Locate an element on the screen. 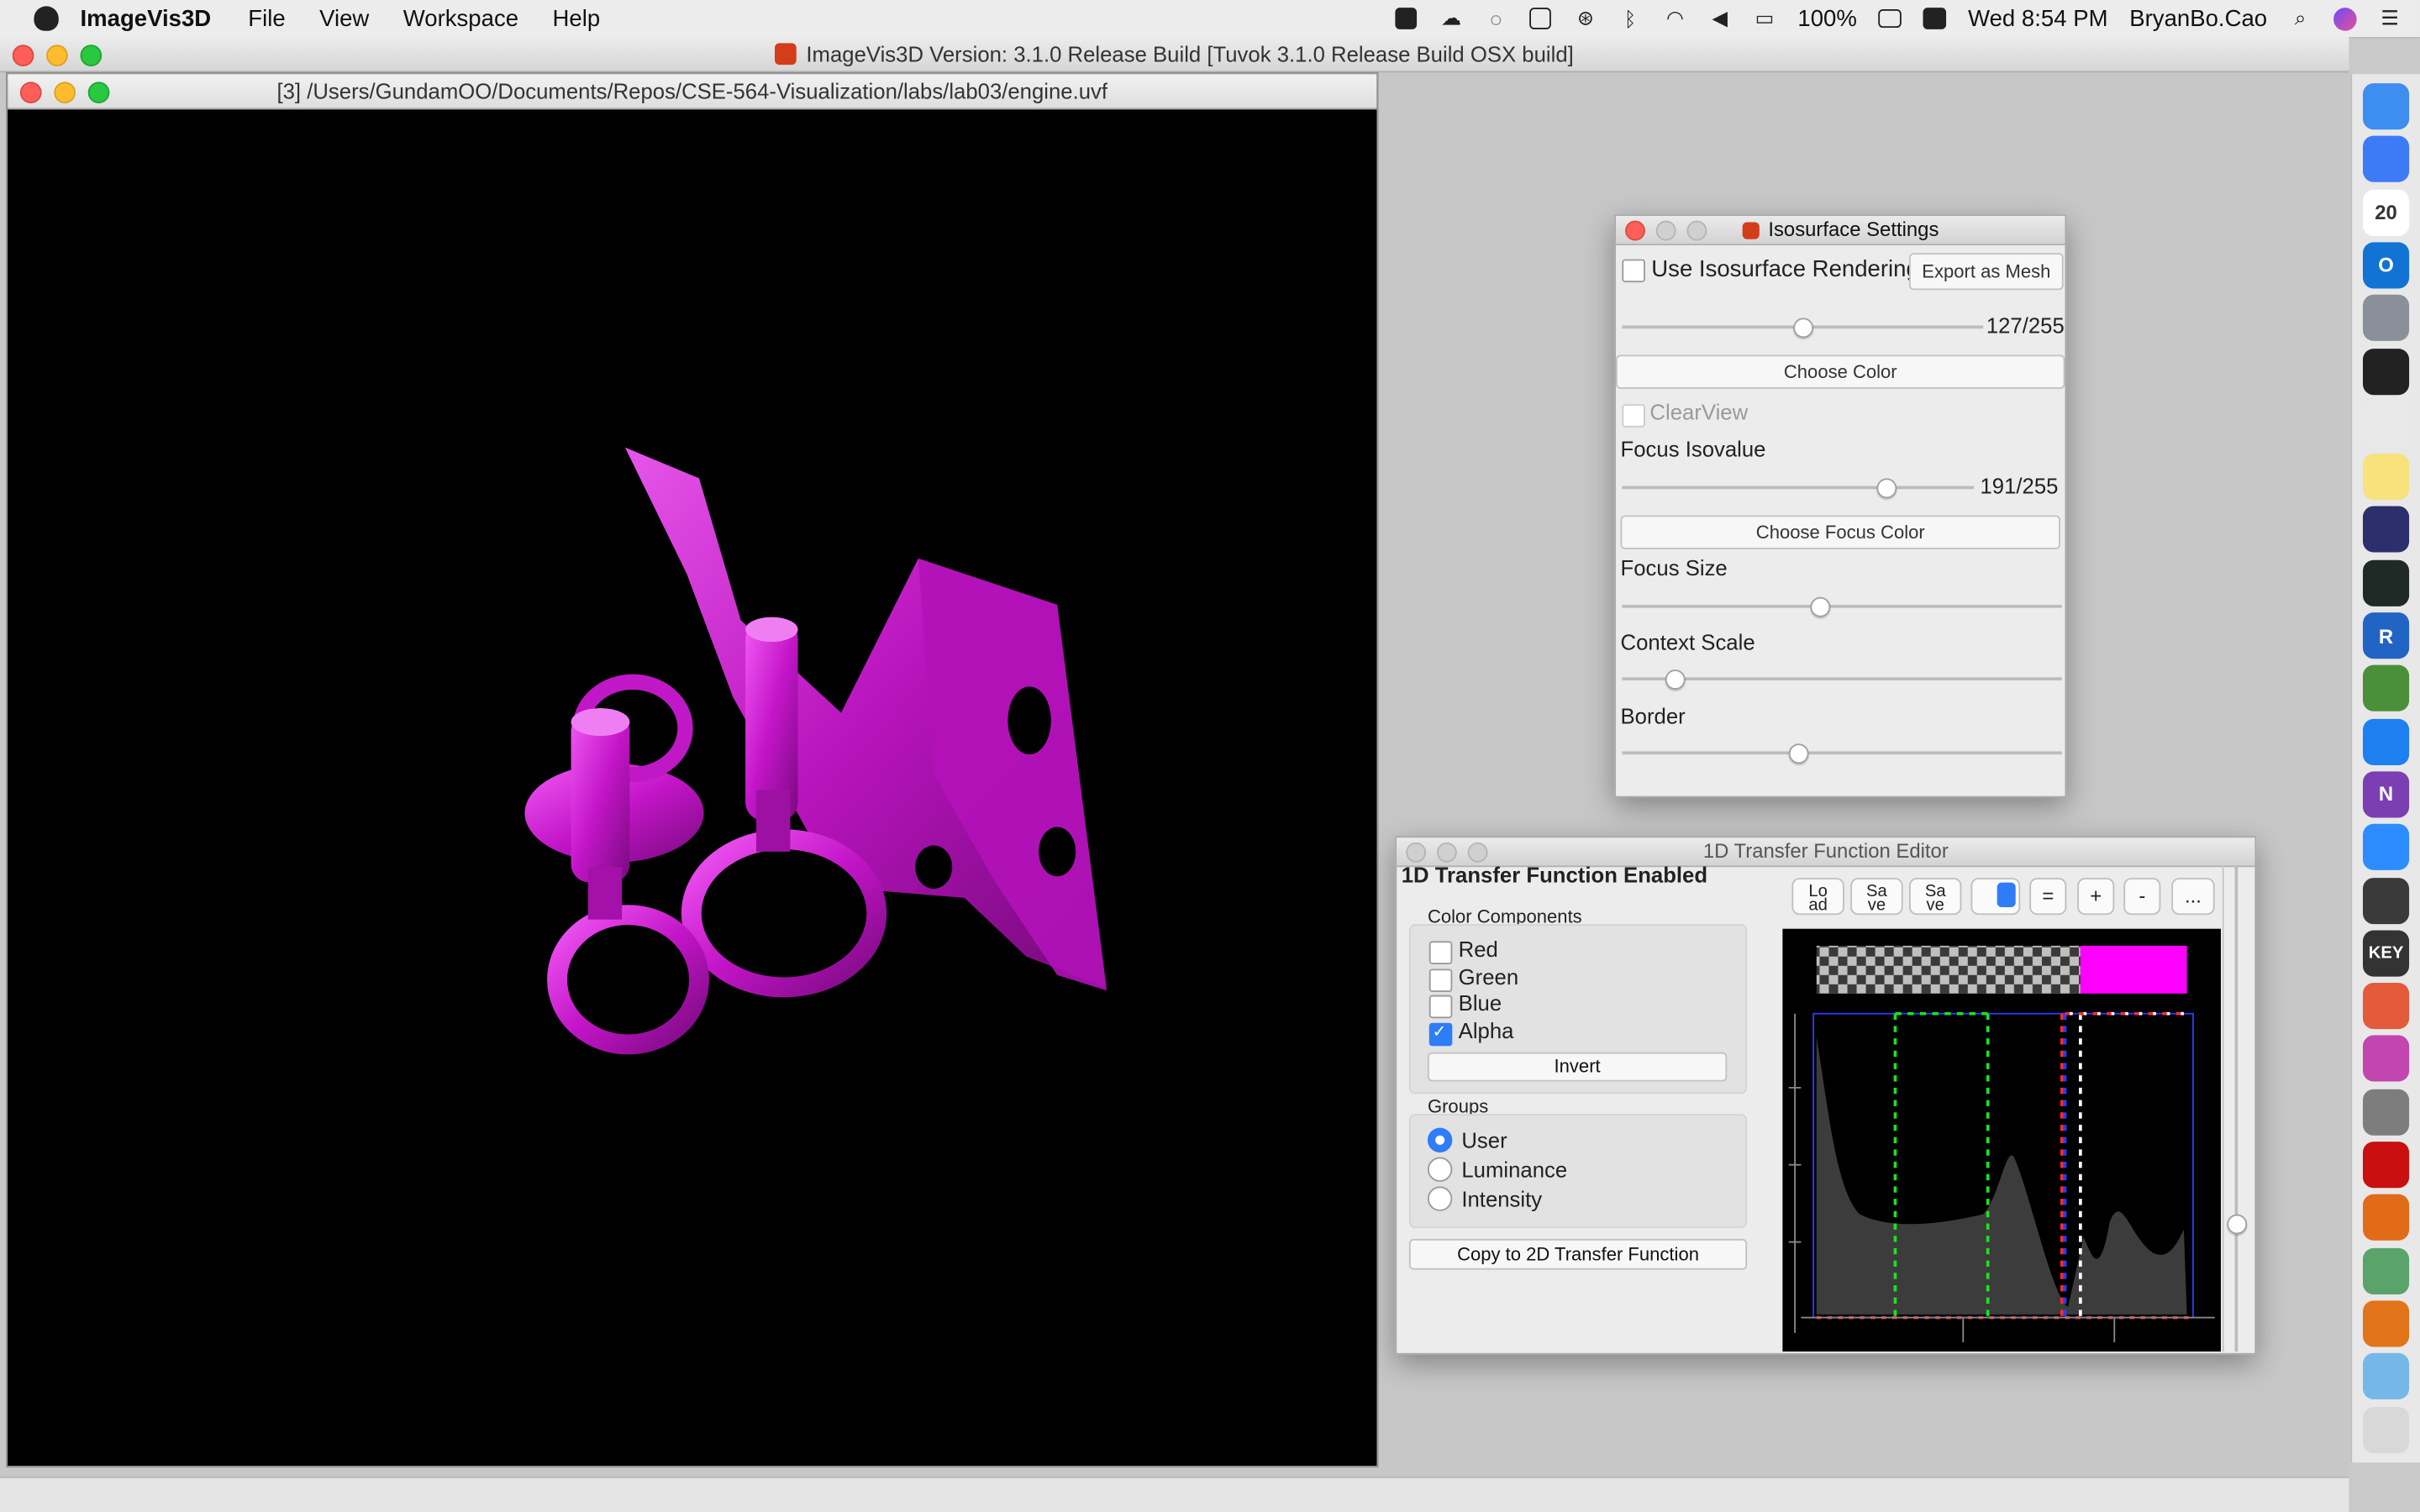 The image size is (2420, 1512). clock: Wed 8:54 PM is located at coordinates (2038, 18).